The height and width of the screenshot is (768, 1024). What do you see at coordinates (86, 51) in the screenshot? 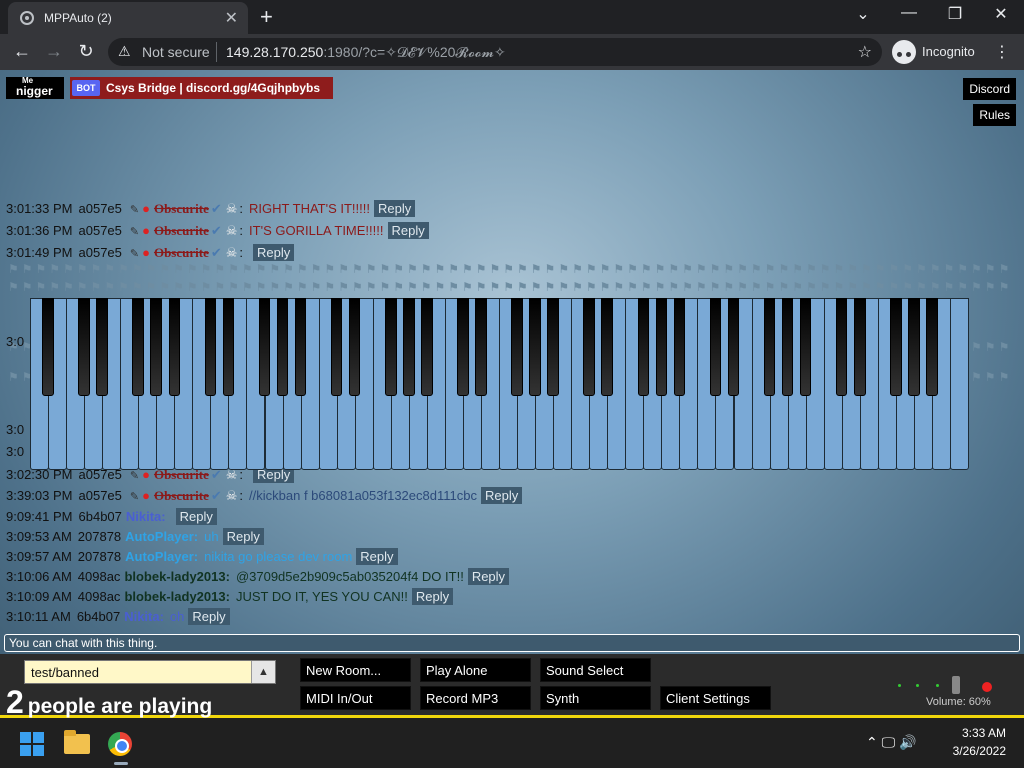
I see `reload-button: ↻` at bounding box center [86, 51].